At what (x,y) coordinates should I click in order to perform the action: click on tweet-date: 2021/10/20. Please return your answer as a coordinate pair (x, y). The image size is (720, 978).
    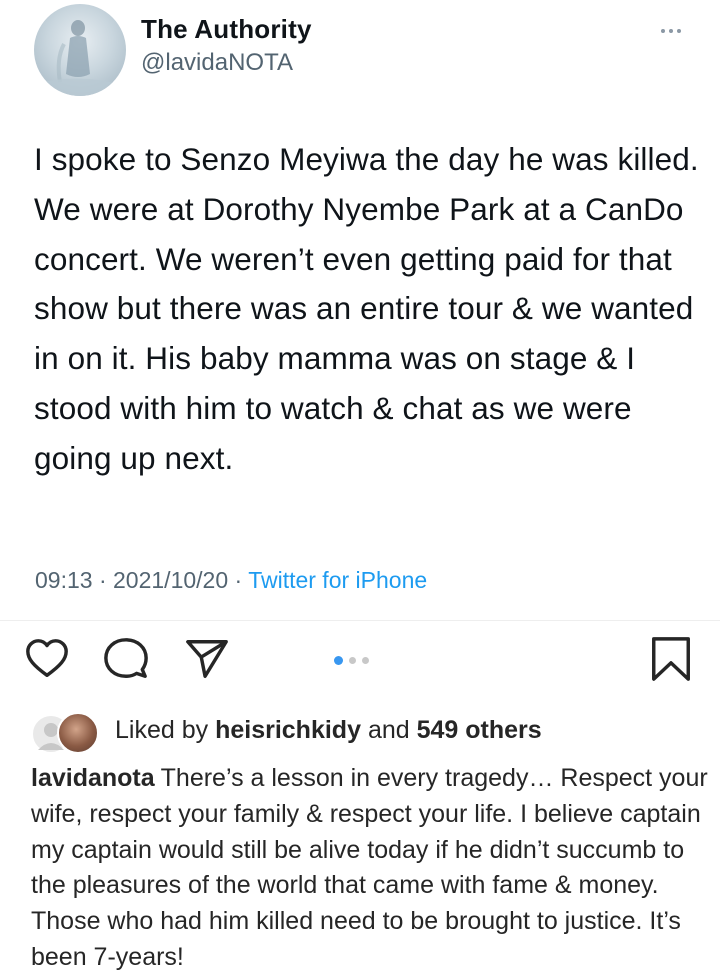
    Looking at the image, I should click on (171, 580).